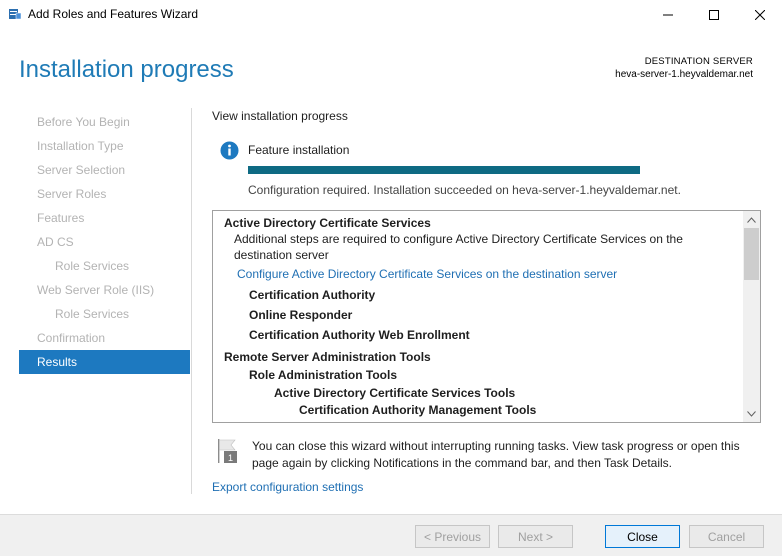 The height and width of the screenshot is (556, 782). I want to click on close-icon, so click(760, 15).